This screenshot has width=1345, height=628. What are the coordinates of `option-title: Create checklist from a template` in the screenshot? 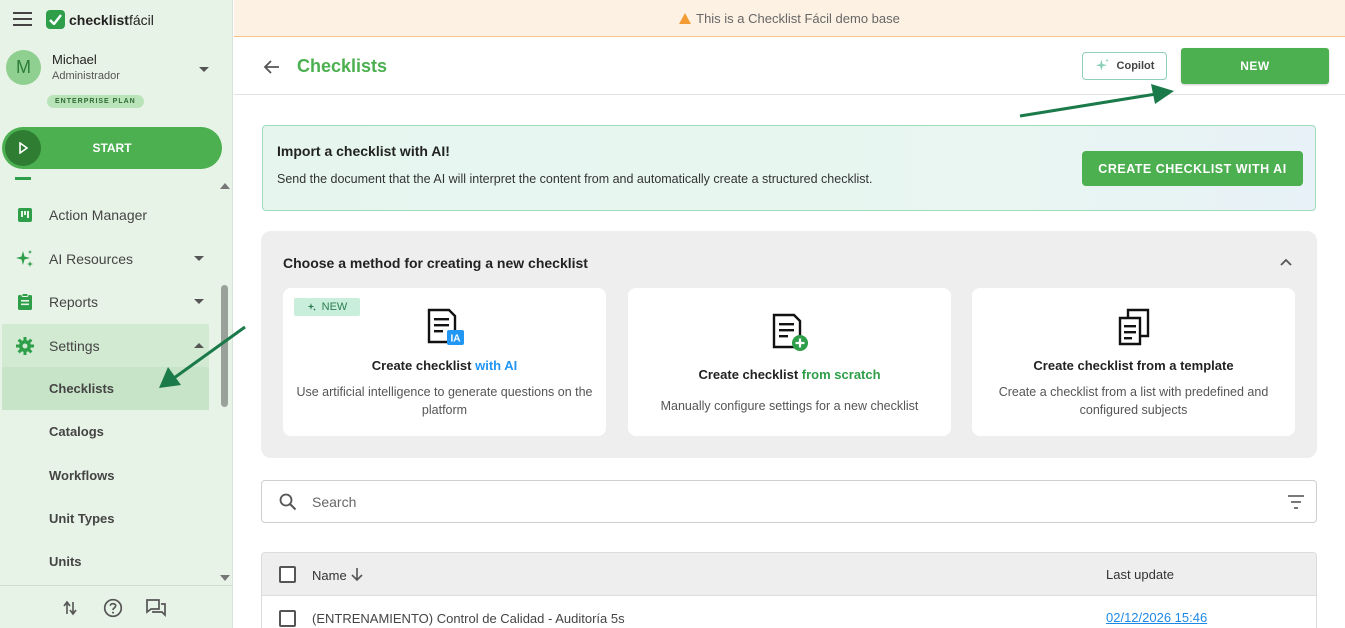 It's located at (1133, 365).